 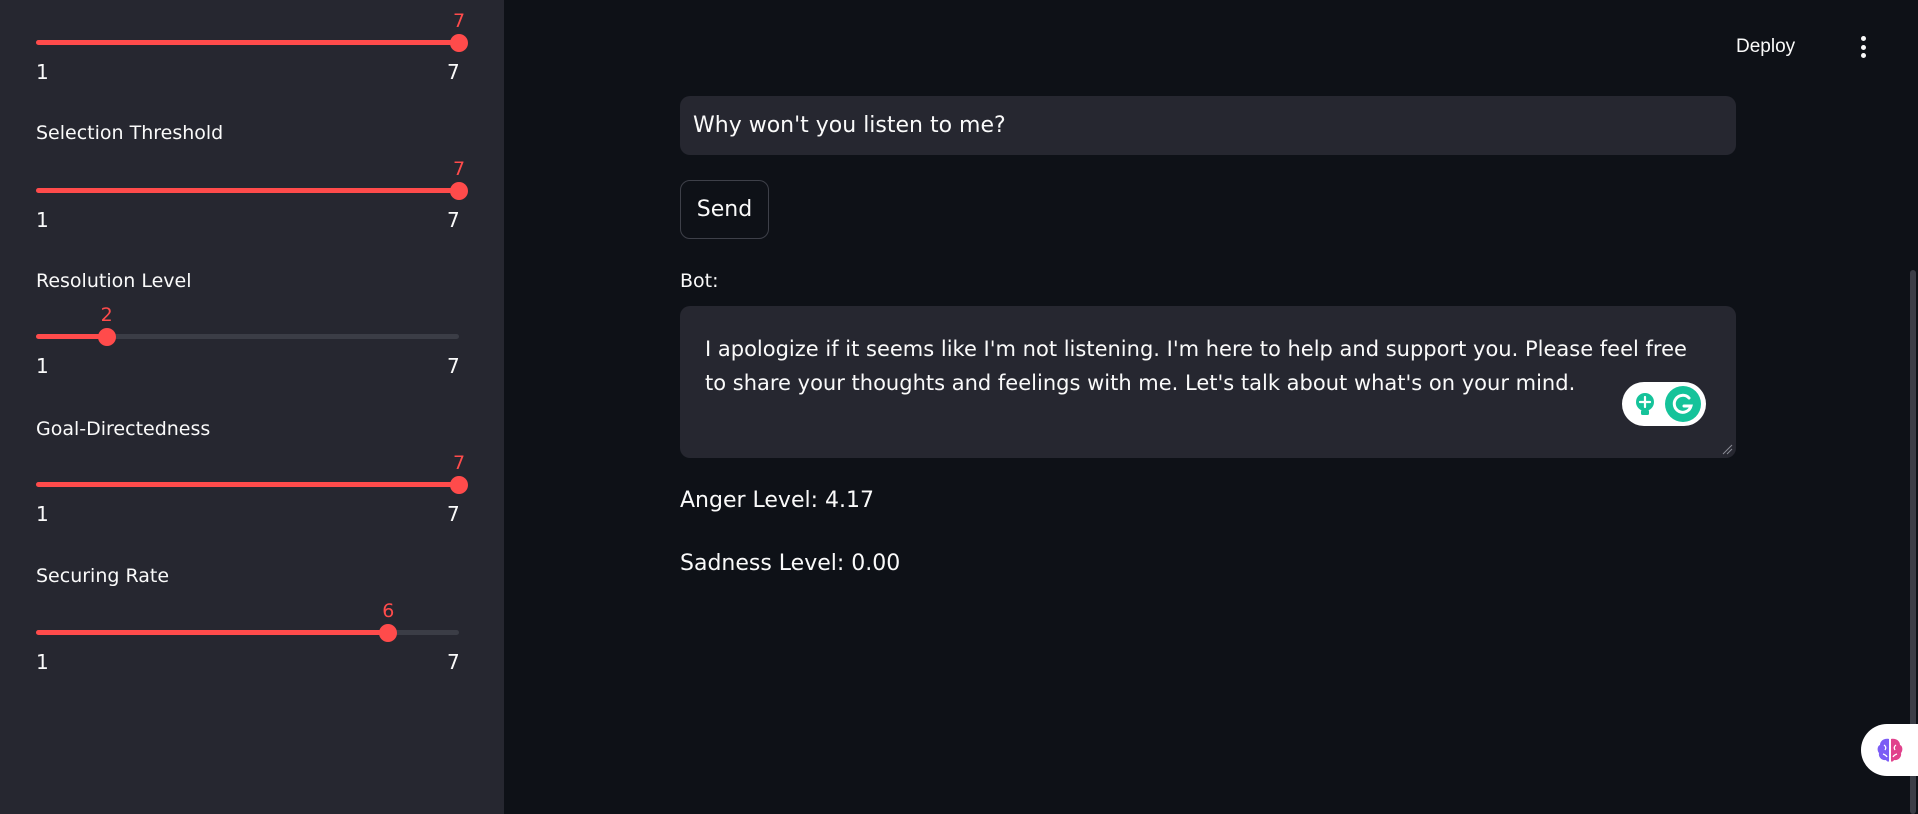 I want to click on slider-label: Selection Threshold, so click(x=130, y=133).